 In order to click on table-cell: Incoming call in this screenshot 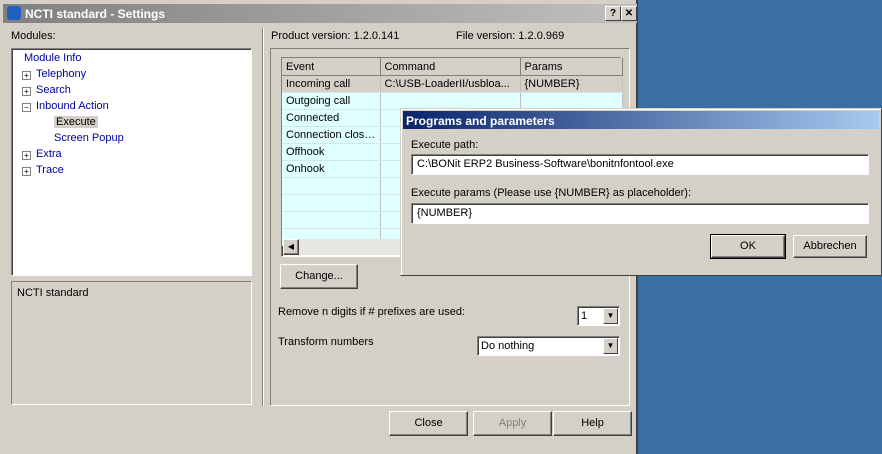, I will do `click(331, 84)`.